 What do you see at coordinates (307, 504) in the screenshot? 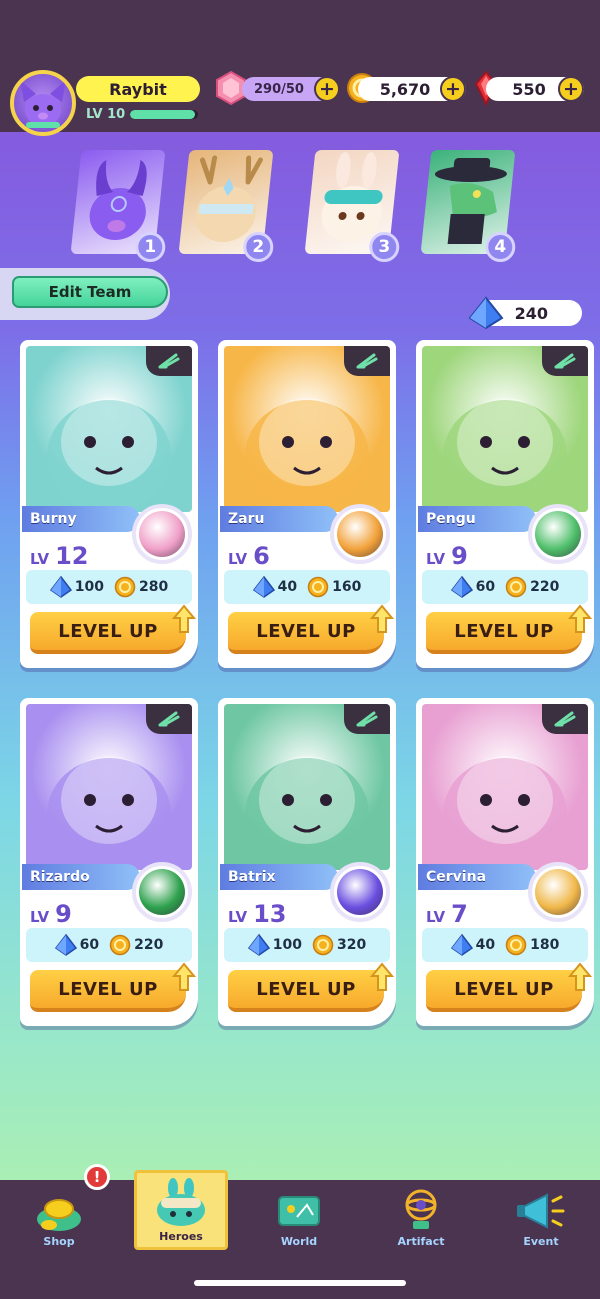
I see `hero-card: Zaru LV 6 40 160 LEVEL UP` at bounding box center [307, 504].